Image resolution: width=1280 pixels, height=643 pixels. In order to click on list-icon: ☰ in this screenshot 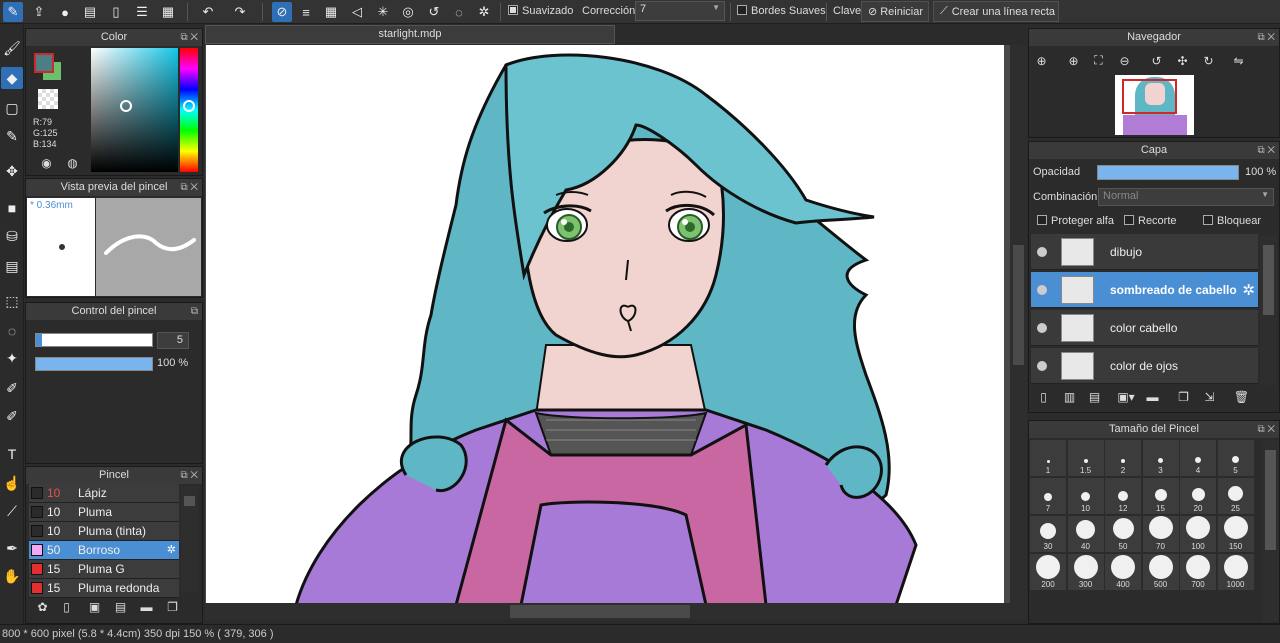, I will do `click(142, 12)`.